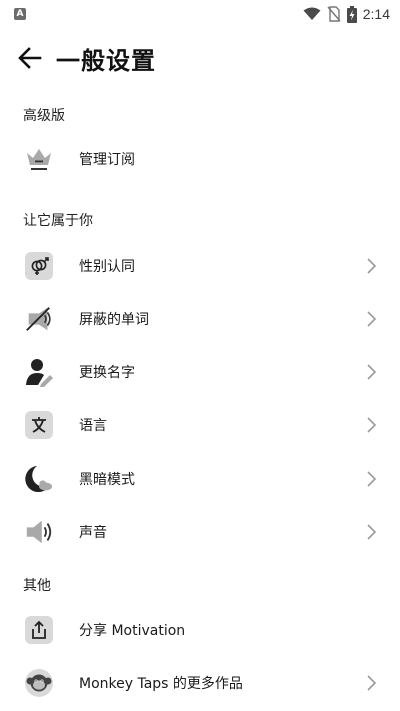 The image size is (400, 711). What do you see at coordinates (93, 426) in the screenshot?
I see `row-label: 语言` at bounding box center [93, 426].